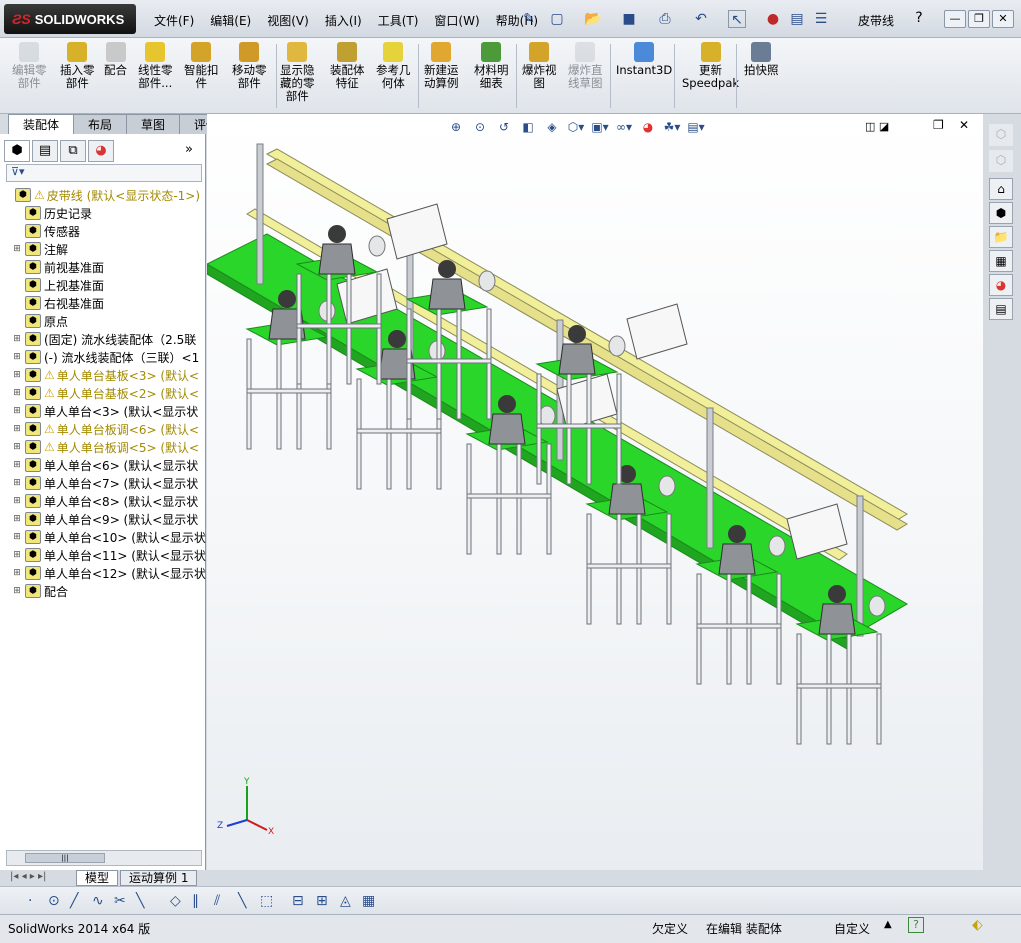 The height and width of the screenshot is (943, 1021). Describe the element at coordinates (103, 447) in the screenshot. I see `tree-item: ⊞ ⬢ ⚠ 单人单台板调<5> (默认<` at that location.